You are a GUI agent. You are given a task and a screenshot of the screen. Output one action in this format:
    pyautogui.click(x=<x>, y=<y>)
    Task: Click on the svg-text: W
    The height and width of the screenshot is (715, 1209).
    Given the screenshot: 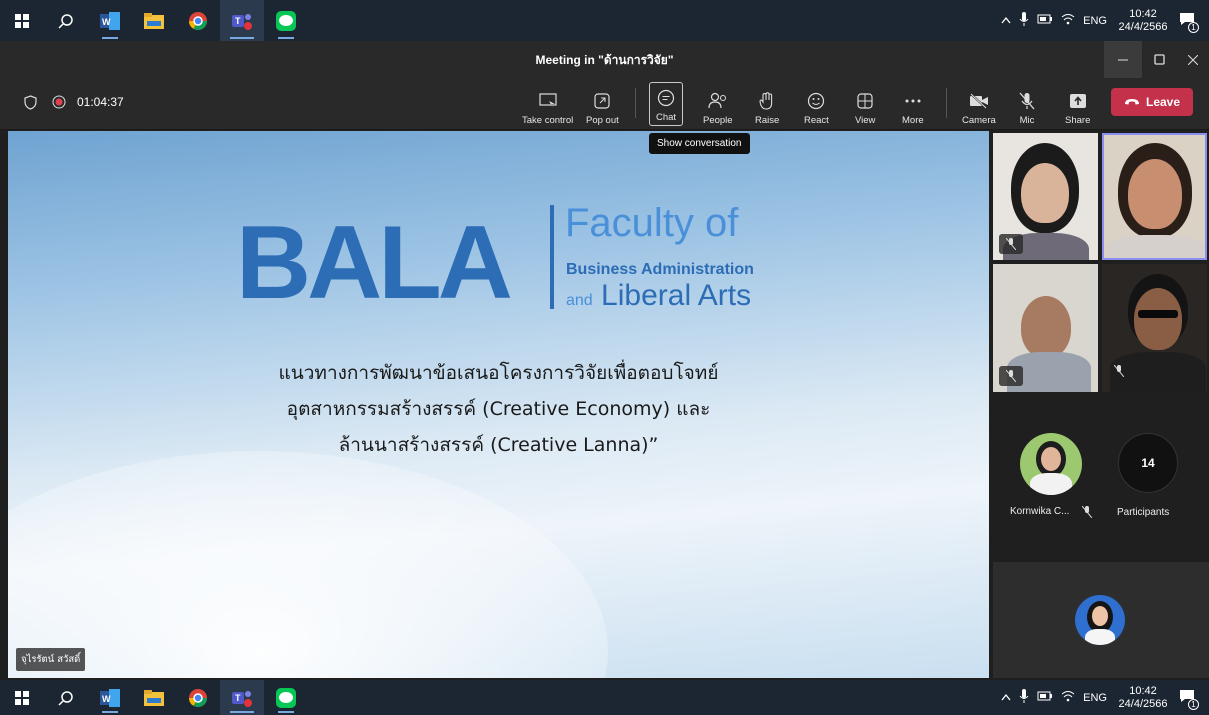 What is the action you would take?
    pyautogui.click(x=106, y=22)
    